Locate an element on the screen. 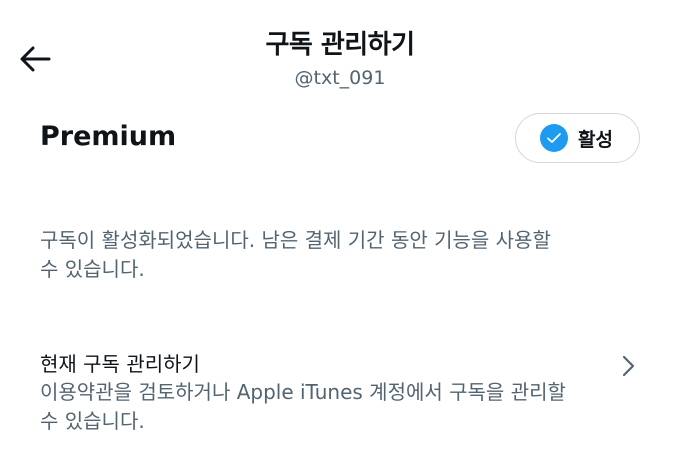 Image resolution: width=680 pixels, height=460 pixels. manage-description-line: 이용약관을 검토하거나 Apple iTunes 계정에서 구독을 관리할 is located at coordinates (303, 392).